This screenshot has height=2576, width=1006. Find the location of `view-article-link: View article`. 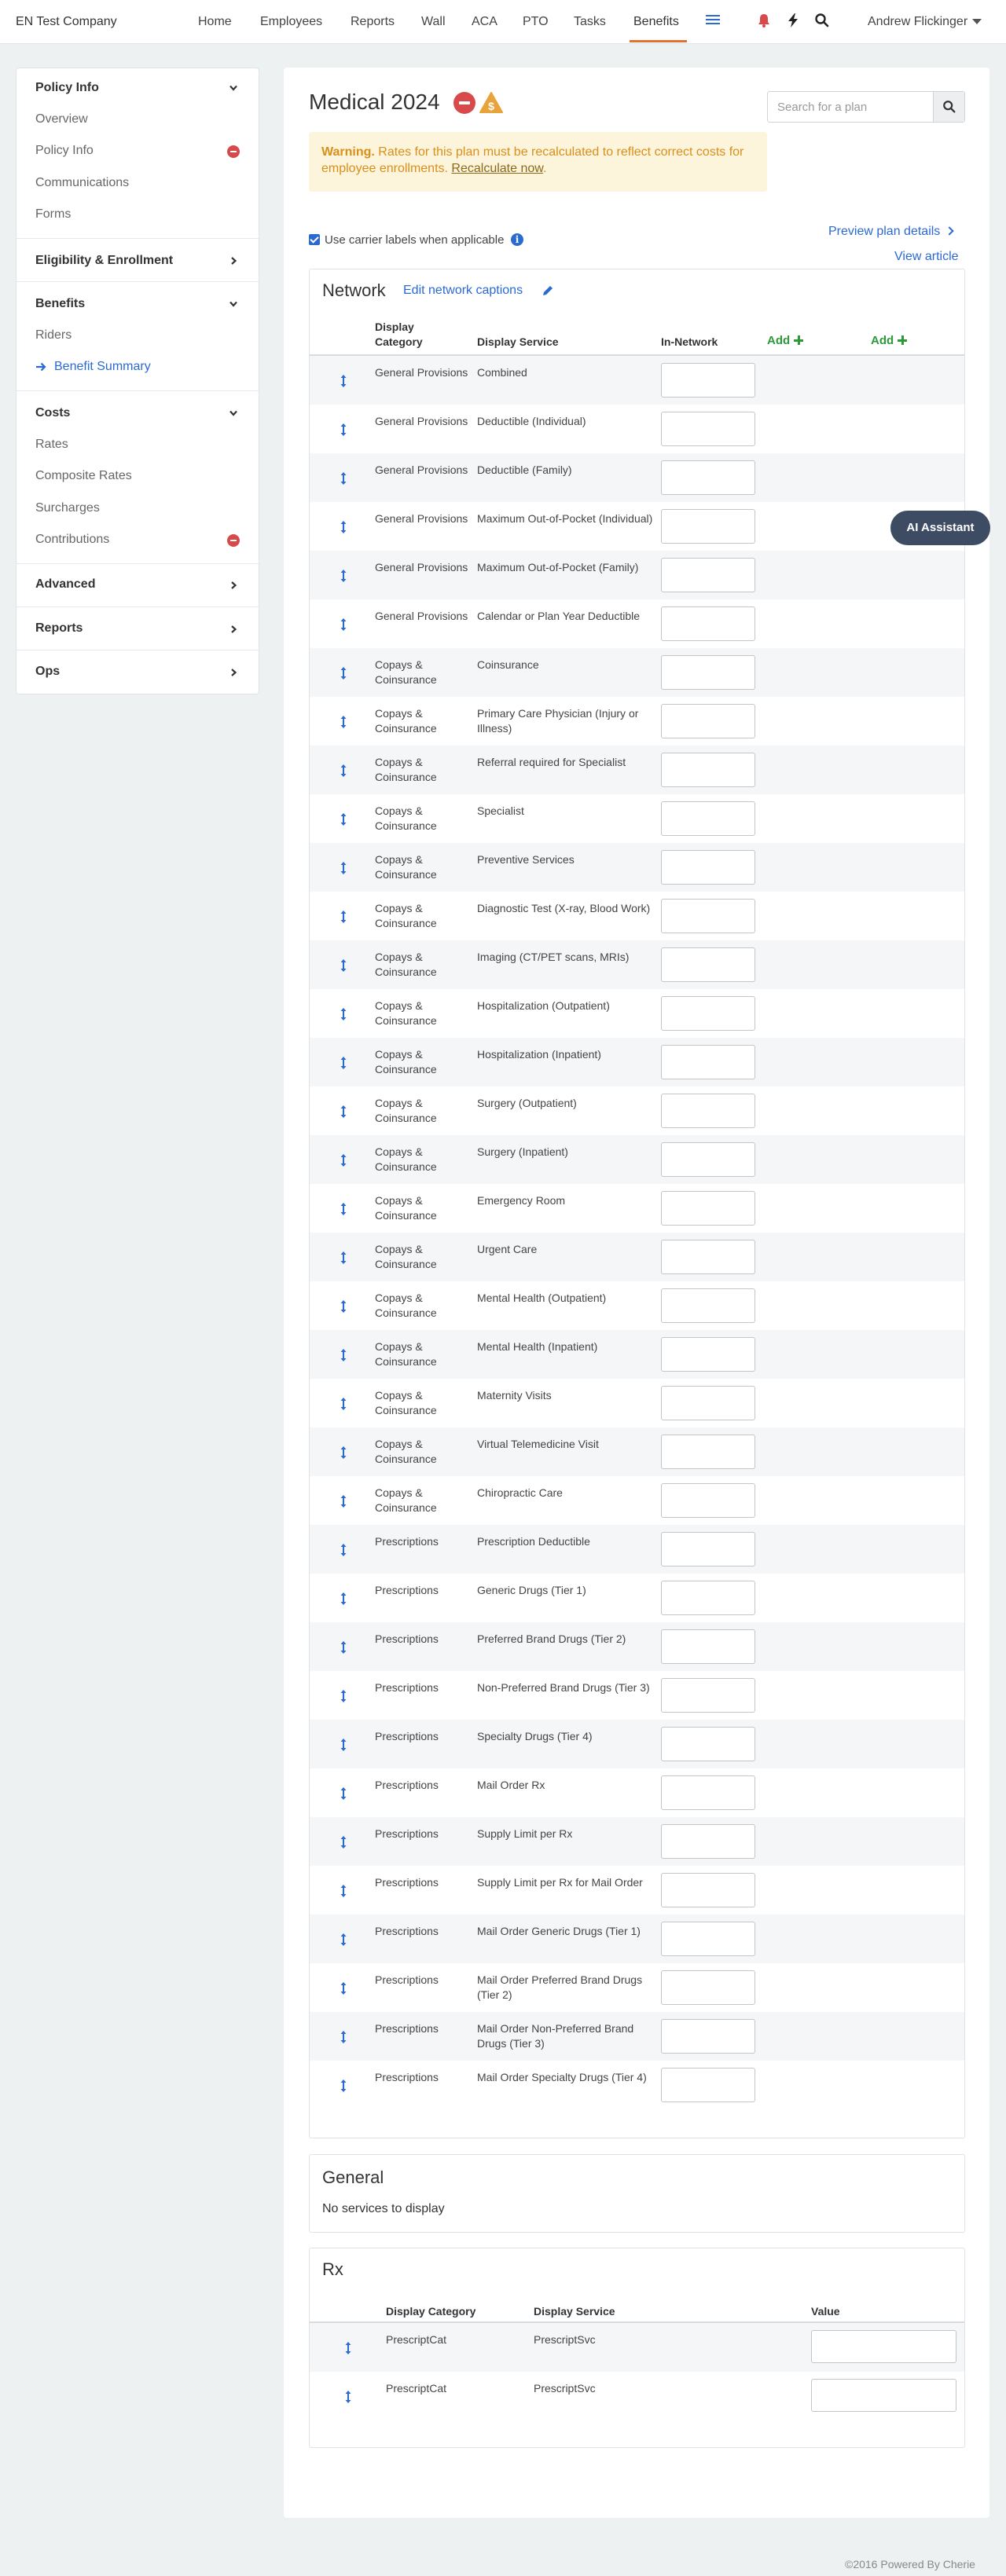

view-article-link: View article is located at coordinates (926, 257).